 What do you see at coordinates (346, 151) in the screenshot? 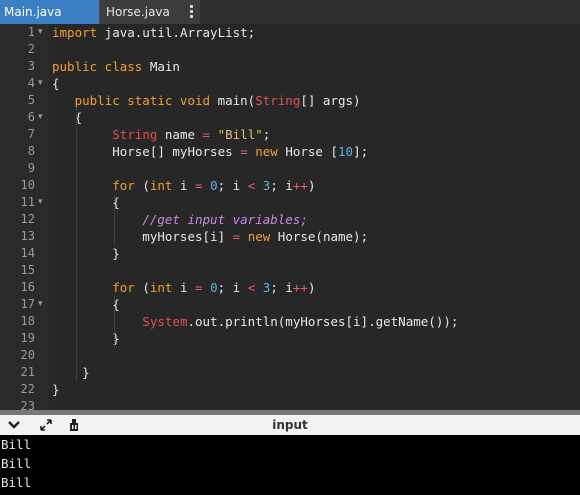
I see `code-token: 10` at bounding box center [346, 151].